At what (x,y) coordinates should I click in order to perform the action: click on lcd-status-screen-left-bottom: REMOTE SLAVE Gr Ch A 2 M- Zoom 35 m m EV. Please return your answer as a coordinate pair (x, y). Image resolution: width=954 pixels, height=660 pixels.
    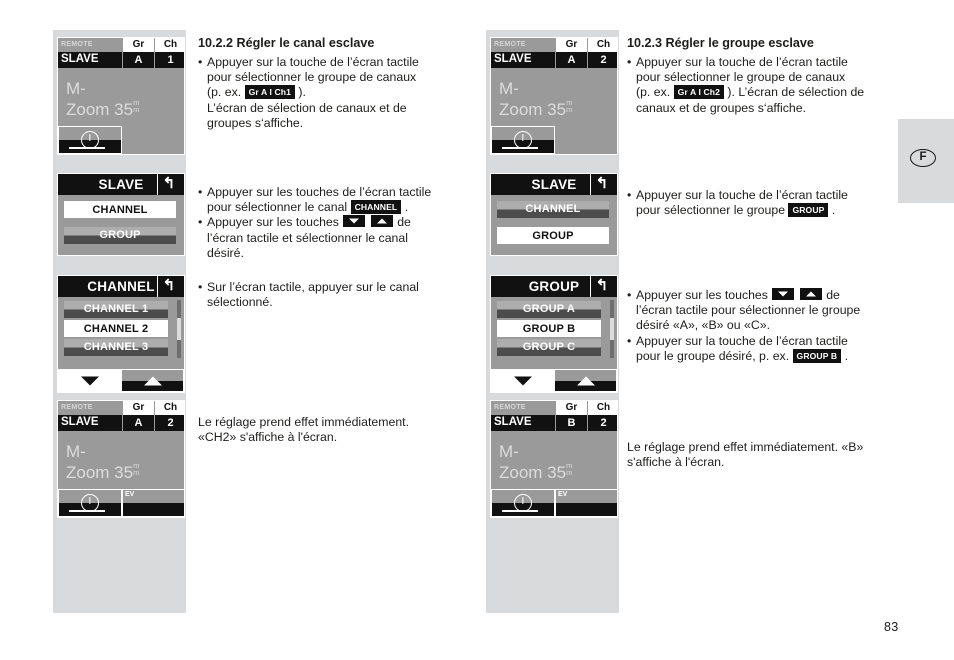
    Looking at the image, I should click on (121, 459).